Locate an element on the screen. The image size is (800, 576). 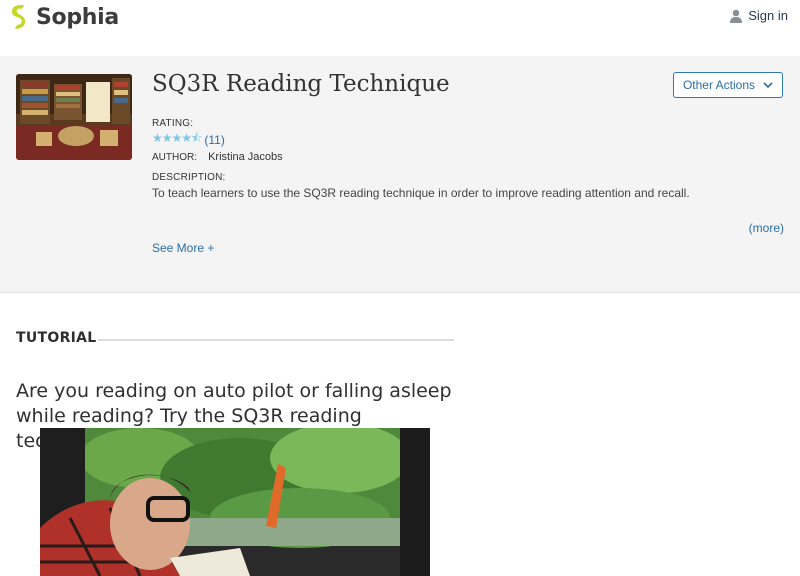
library-thumbnail-image is located at coordinates (74, 117).